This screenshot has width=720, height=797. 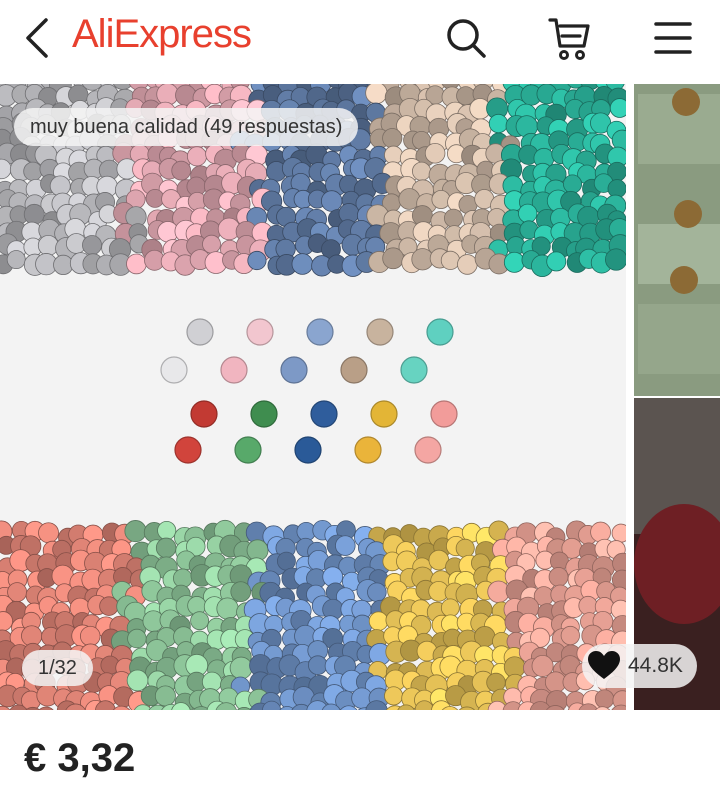 I want to click on search-icon, so click(x=466, y=38).